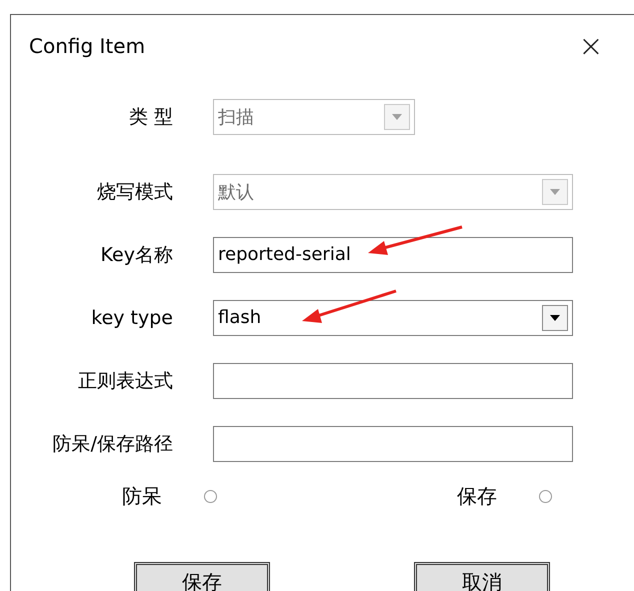  I want to click on window-title: Config Item, so click(87, 46).